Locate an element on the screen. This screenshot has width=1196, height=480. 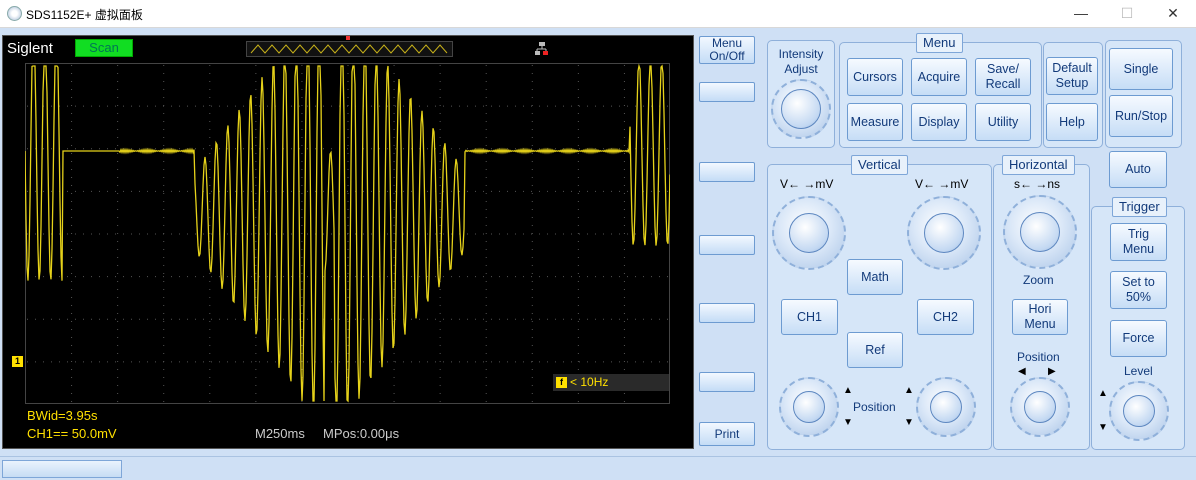
trigger-frequency: < 10Hz is located at coordinates (589, 382).